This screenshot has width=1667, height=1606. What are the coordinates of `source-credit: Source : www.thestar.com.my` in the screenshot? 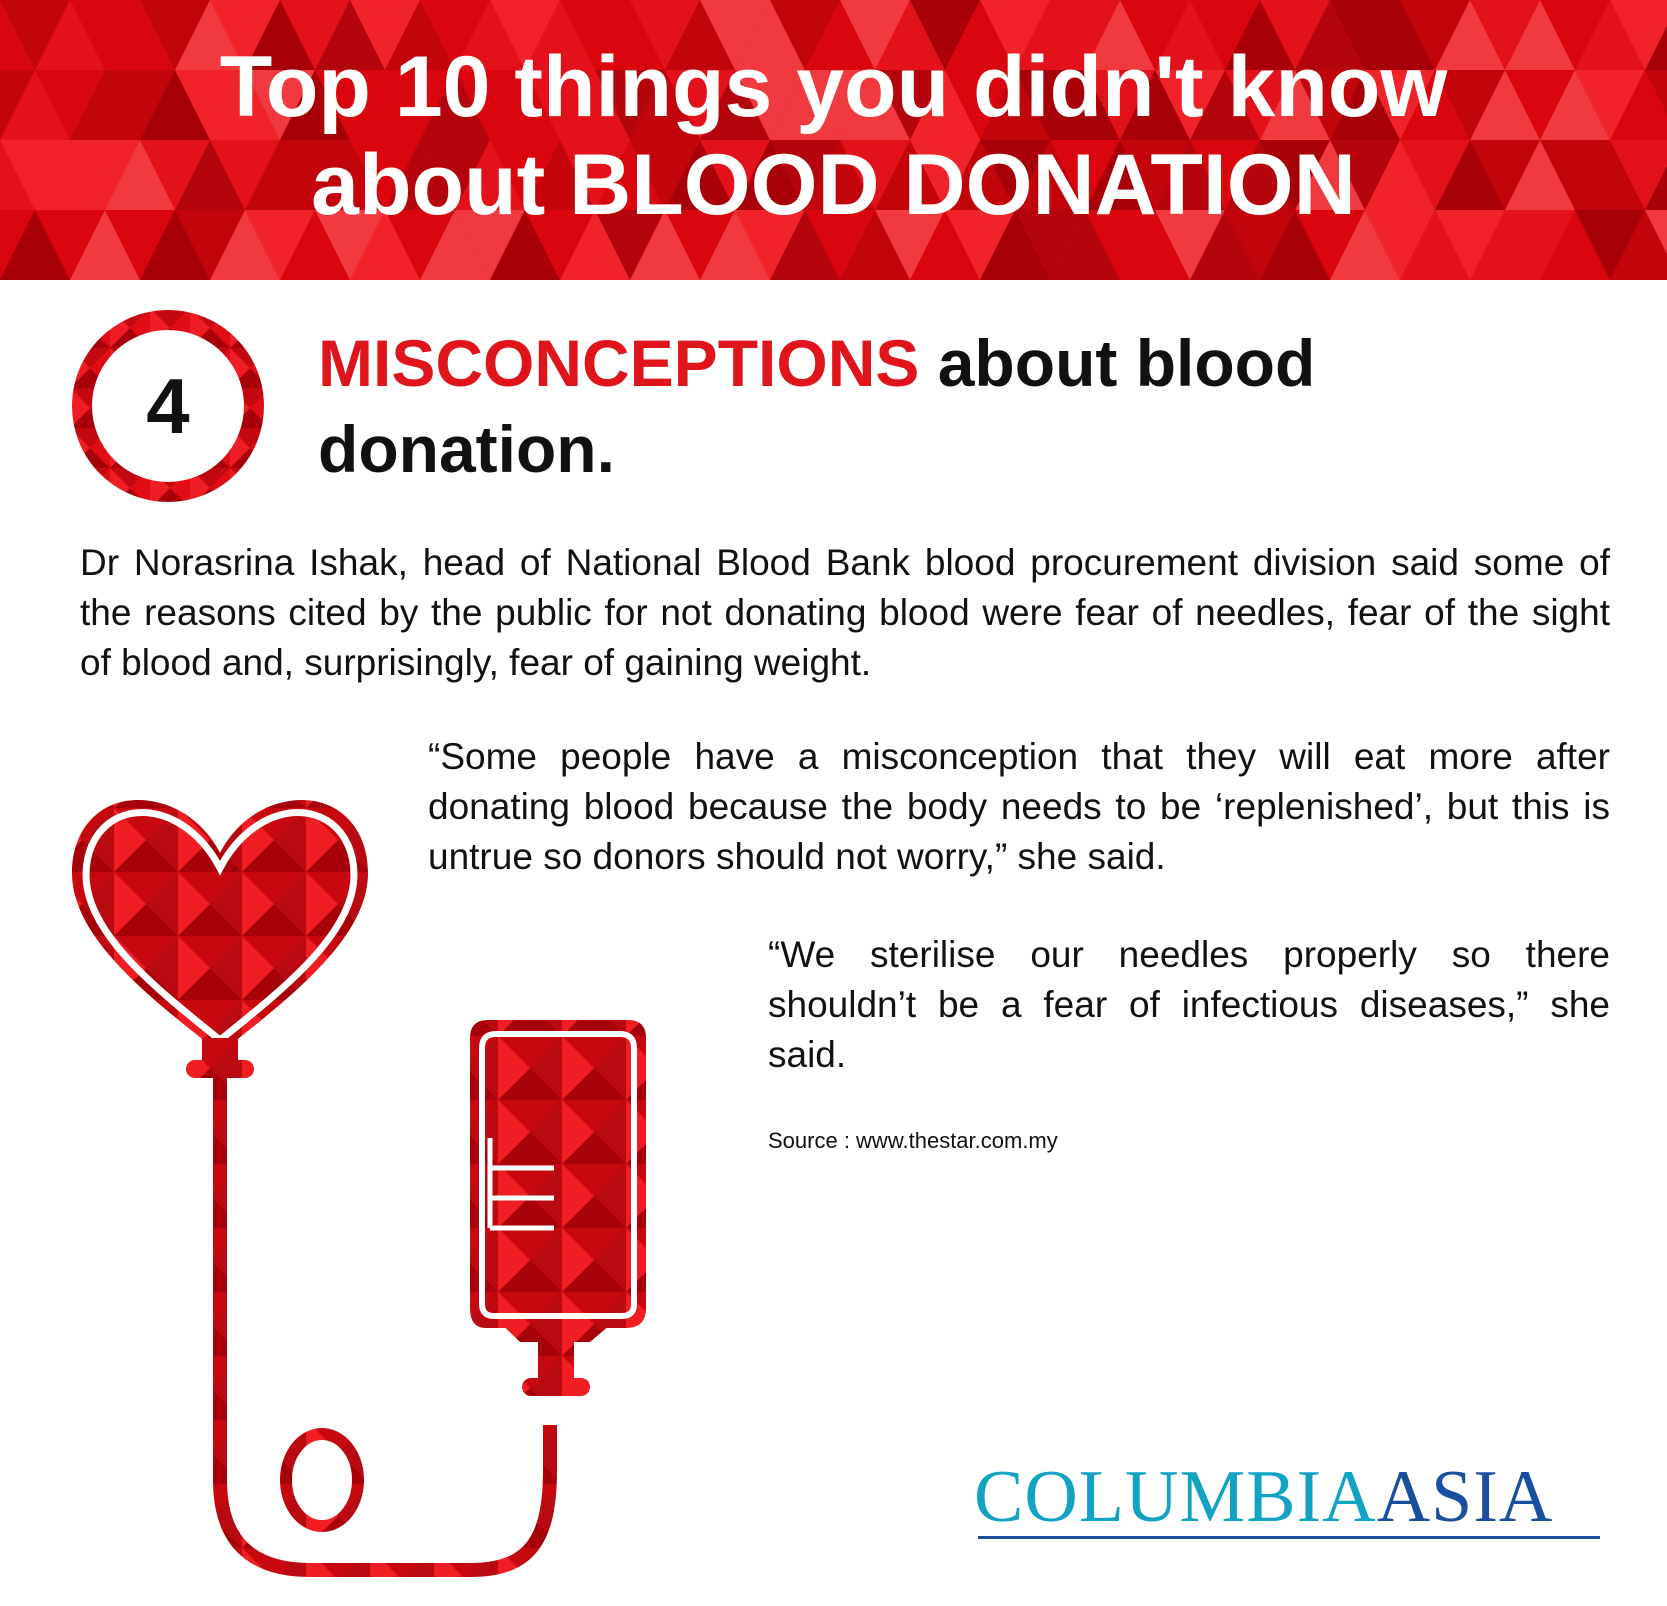 It's located at (913, 1140).